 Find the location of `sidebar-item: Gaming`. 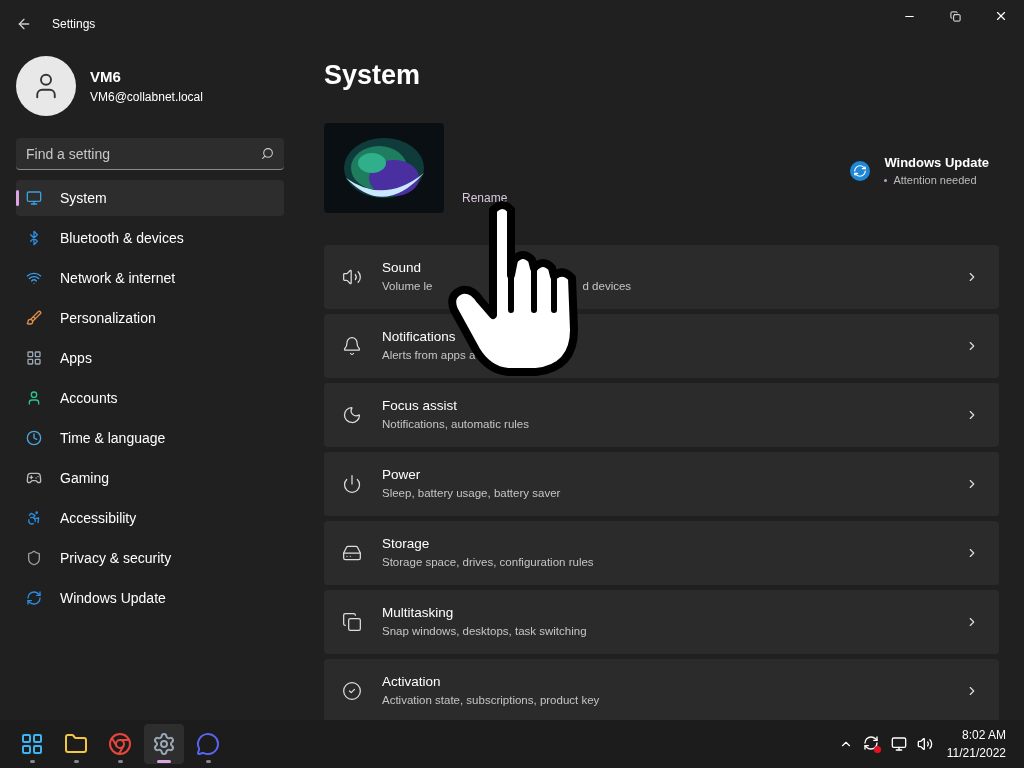

sidebar-item: Gaming is located at coordinates (150, 478).